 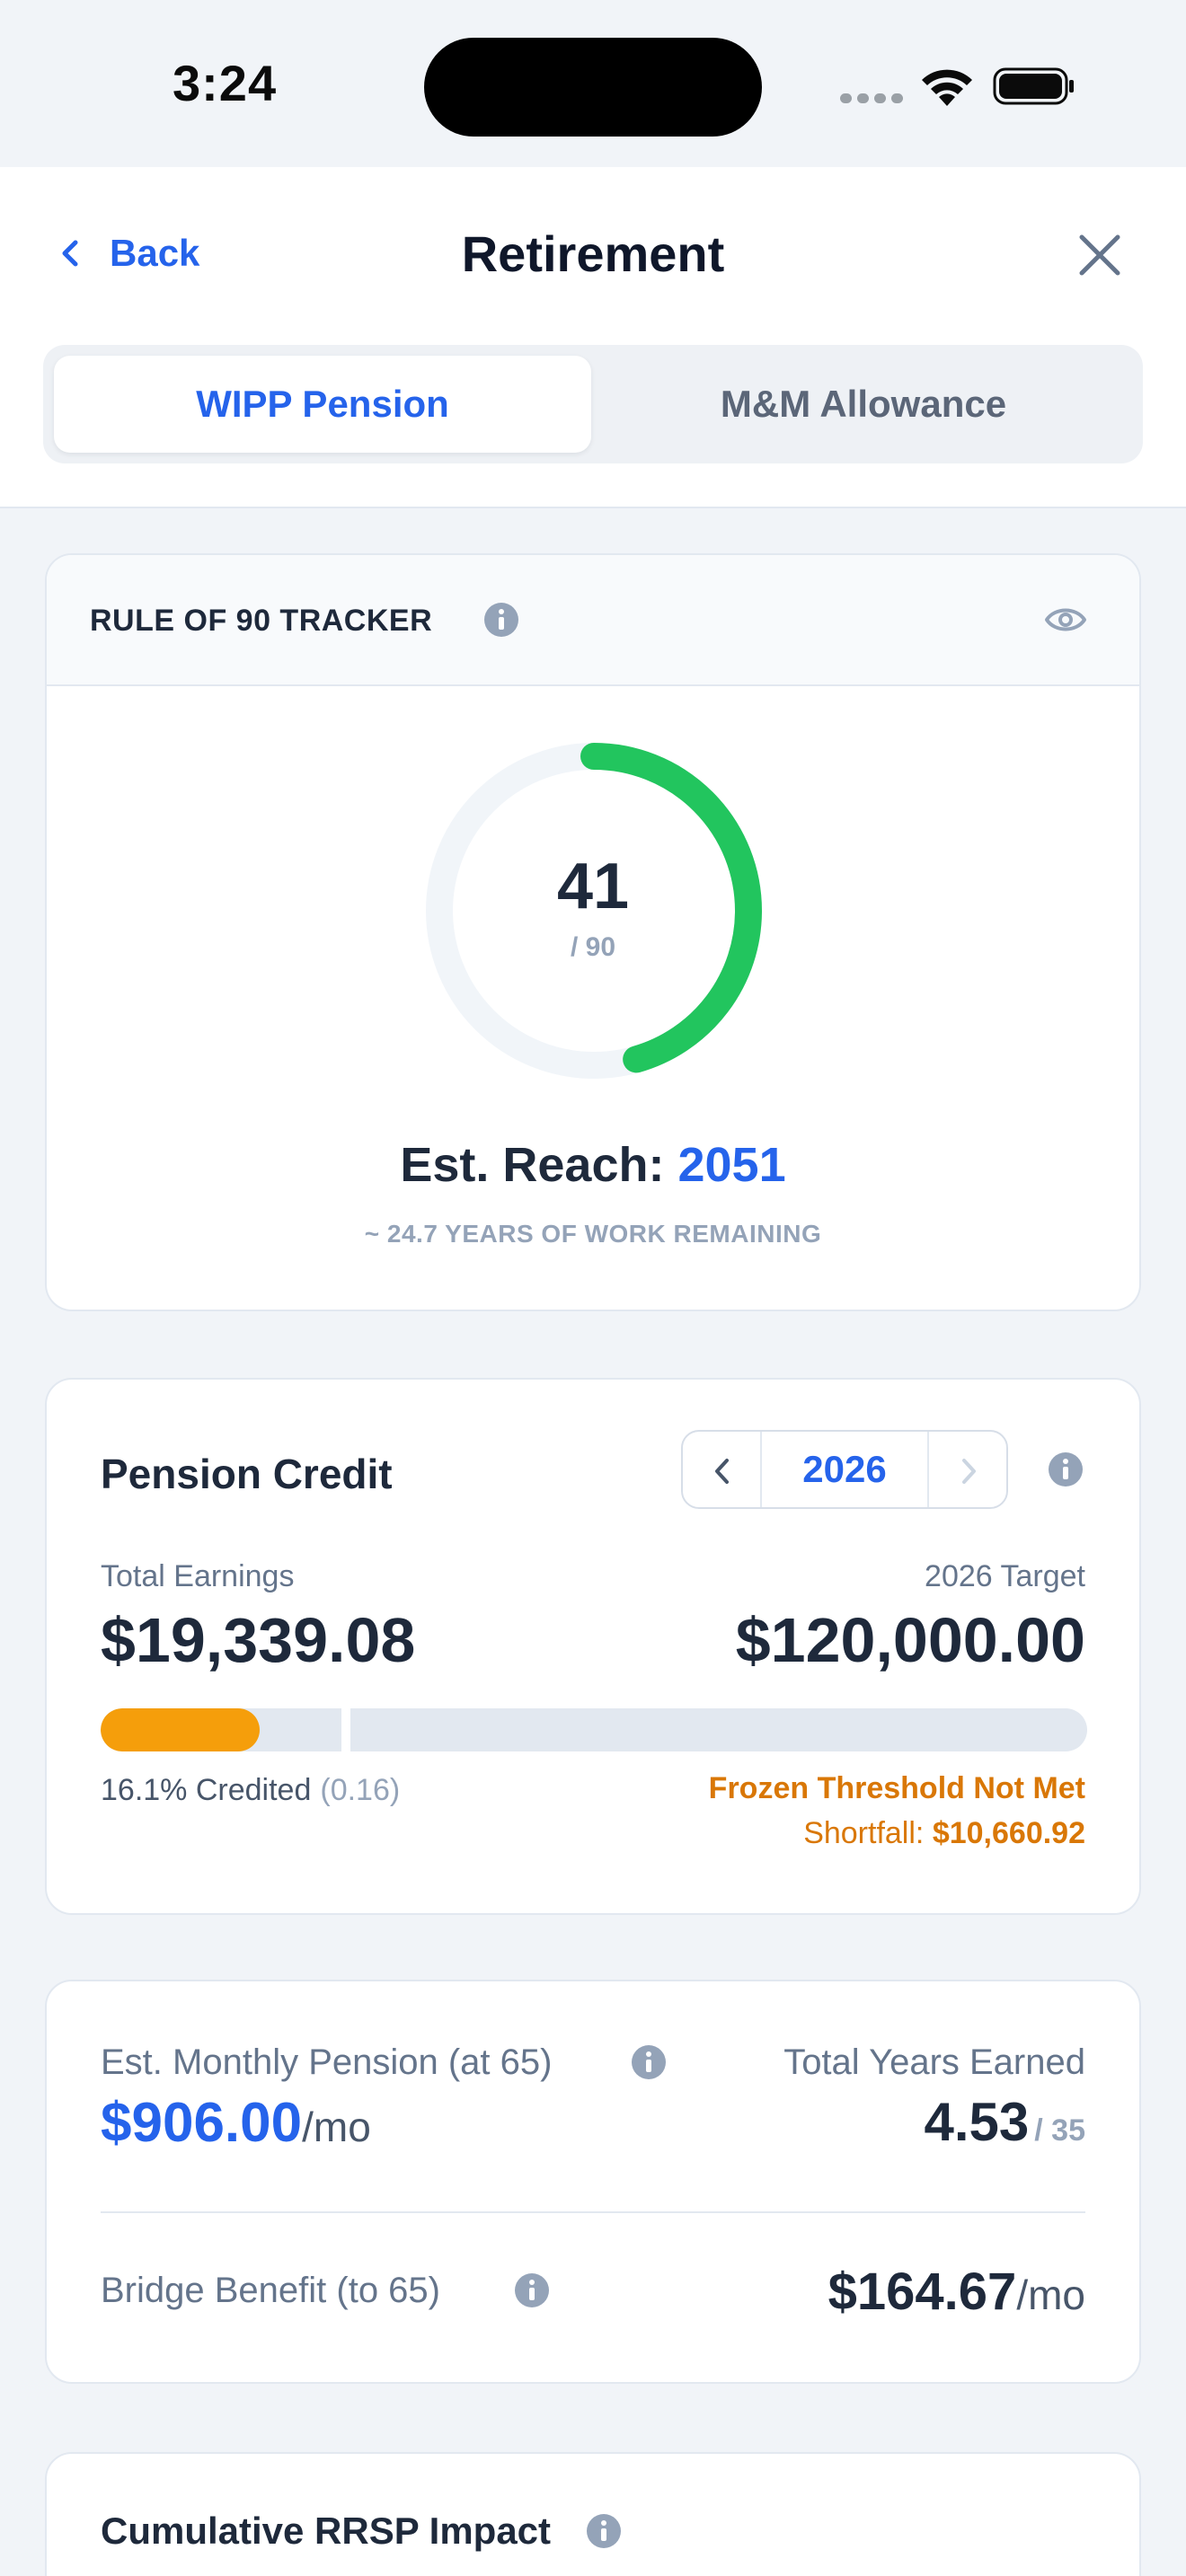 I want to click on bridge-benefit-value: $164.67, so click(x=922, y=2292).